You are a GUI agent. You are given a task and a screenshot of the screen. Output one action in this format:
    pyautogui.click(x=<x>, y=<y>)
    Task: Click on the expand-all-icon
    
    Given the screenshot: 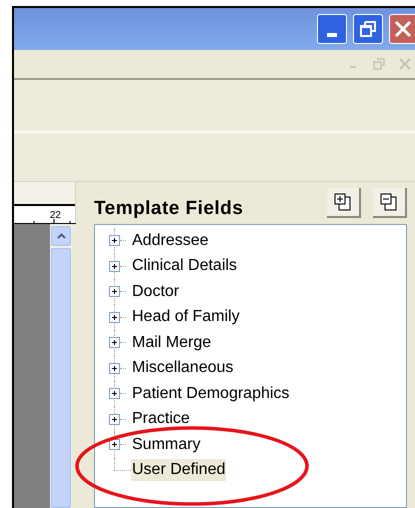 What is the action you would take?
    pyautogui.click(x=343, y=202)
    